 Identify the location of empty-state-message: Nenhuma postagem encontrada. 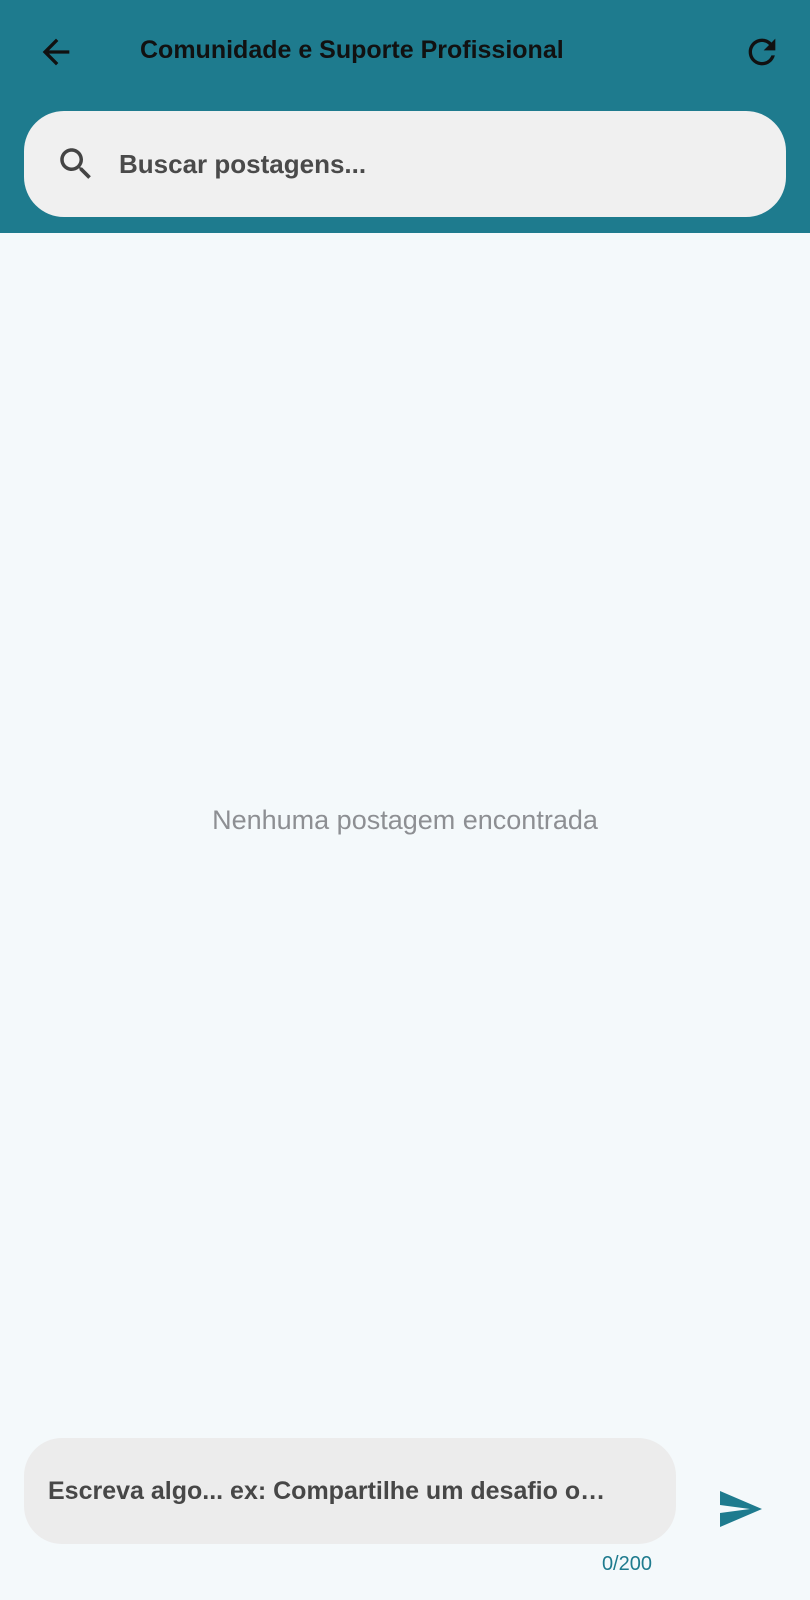
(405, 820).